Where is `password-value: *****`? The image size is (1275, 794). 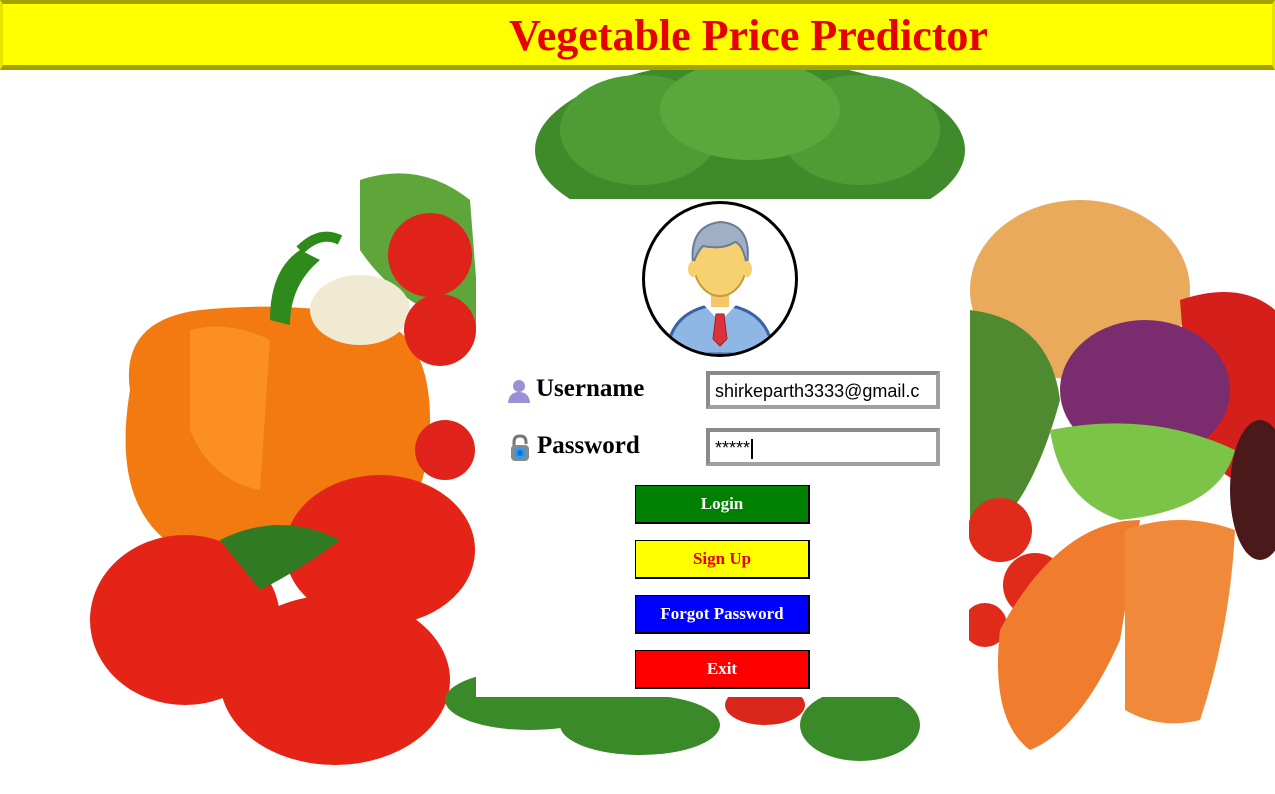 password-value: ***** is located at coordinates (733, 448).